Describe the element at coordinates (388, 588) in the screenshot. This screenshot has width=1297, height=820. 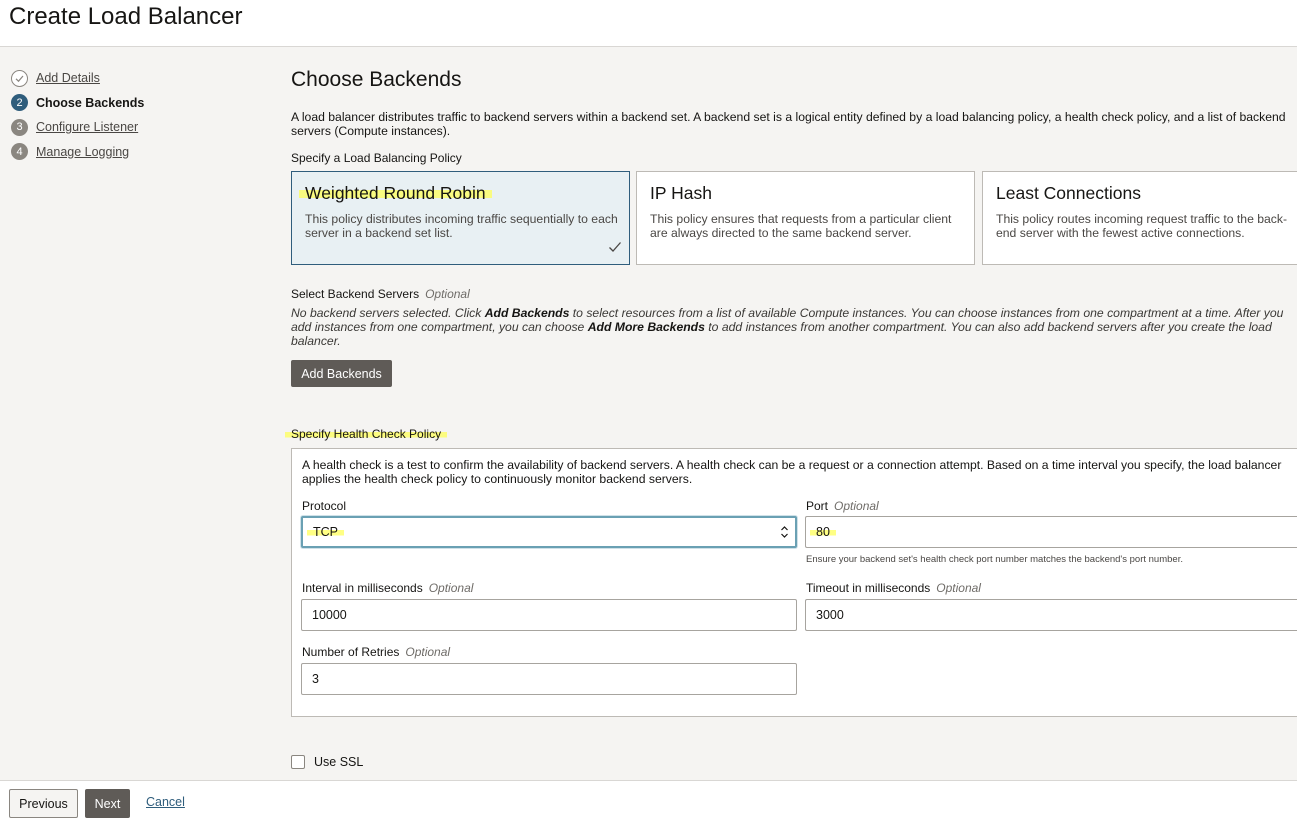
I see `interval-label: Interval in milliseconds Optional` at that location.